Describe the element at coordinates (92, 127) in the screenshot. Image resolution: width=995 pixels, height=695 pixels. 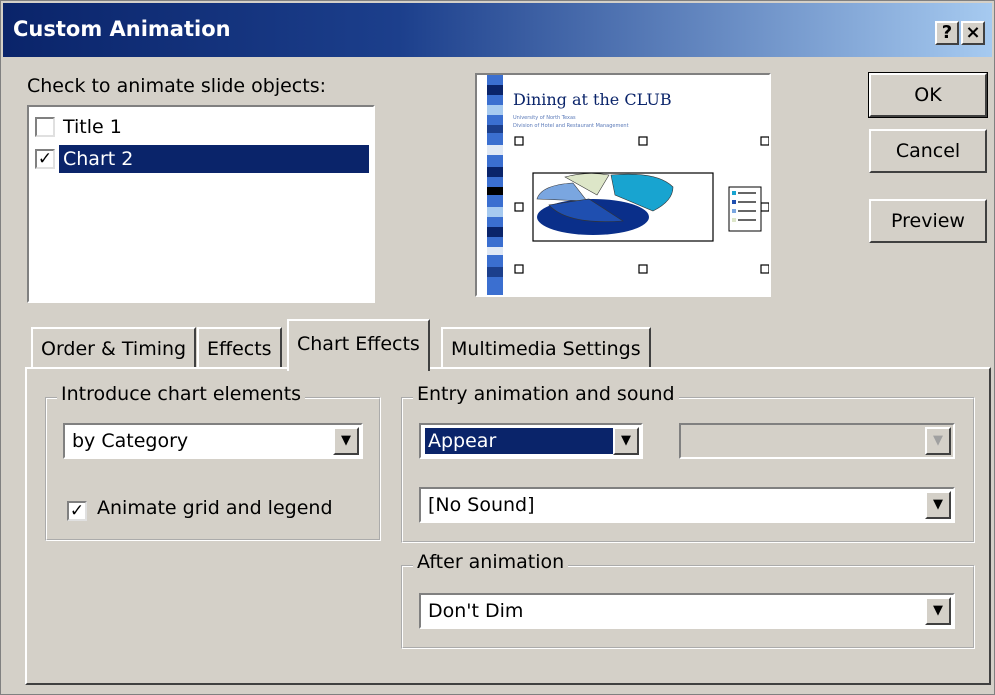
I see `title-1-label: Title 1` at that location.